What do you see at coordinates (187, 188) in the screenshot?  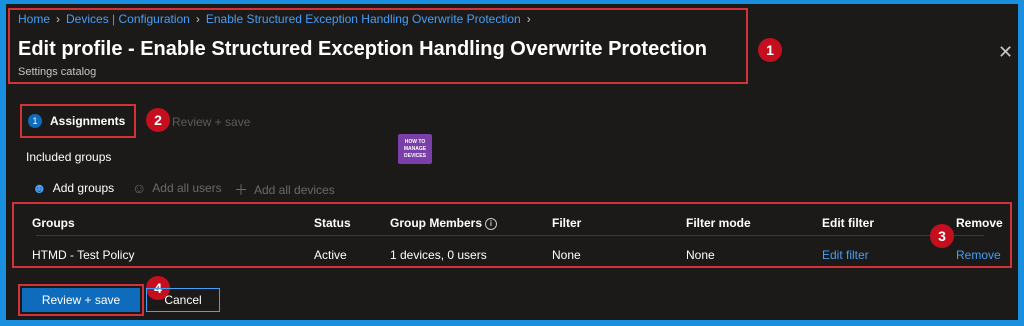 I see `add-all-users-label: Add all users` at bounding box center [187, 188].